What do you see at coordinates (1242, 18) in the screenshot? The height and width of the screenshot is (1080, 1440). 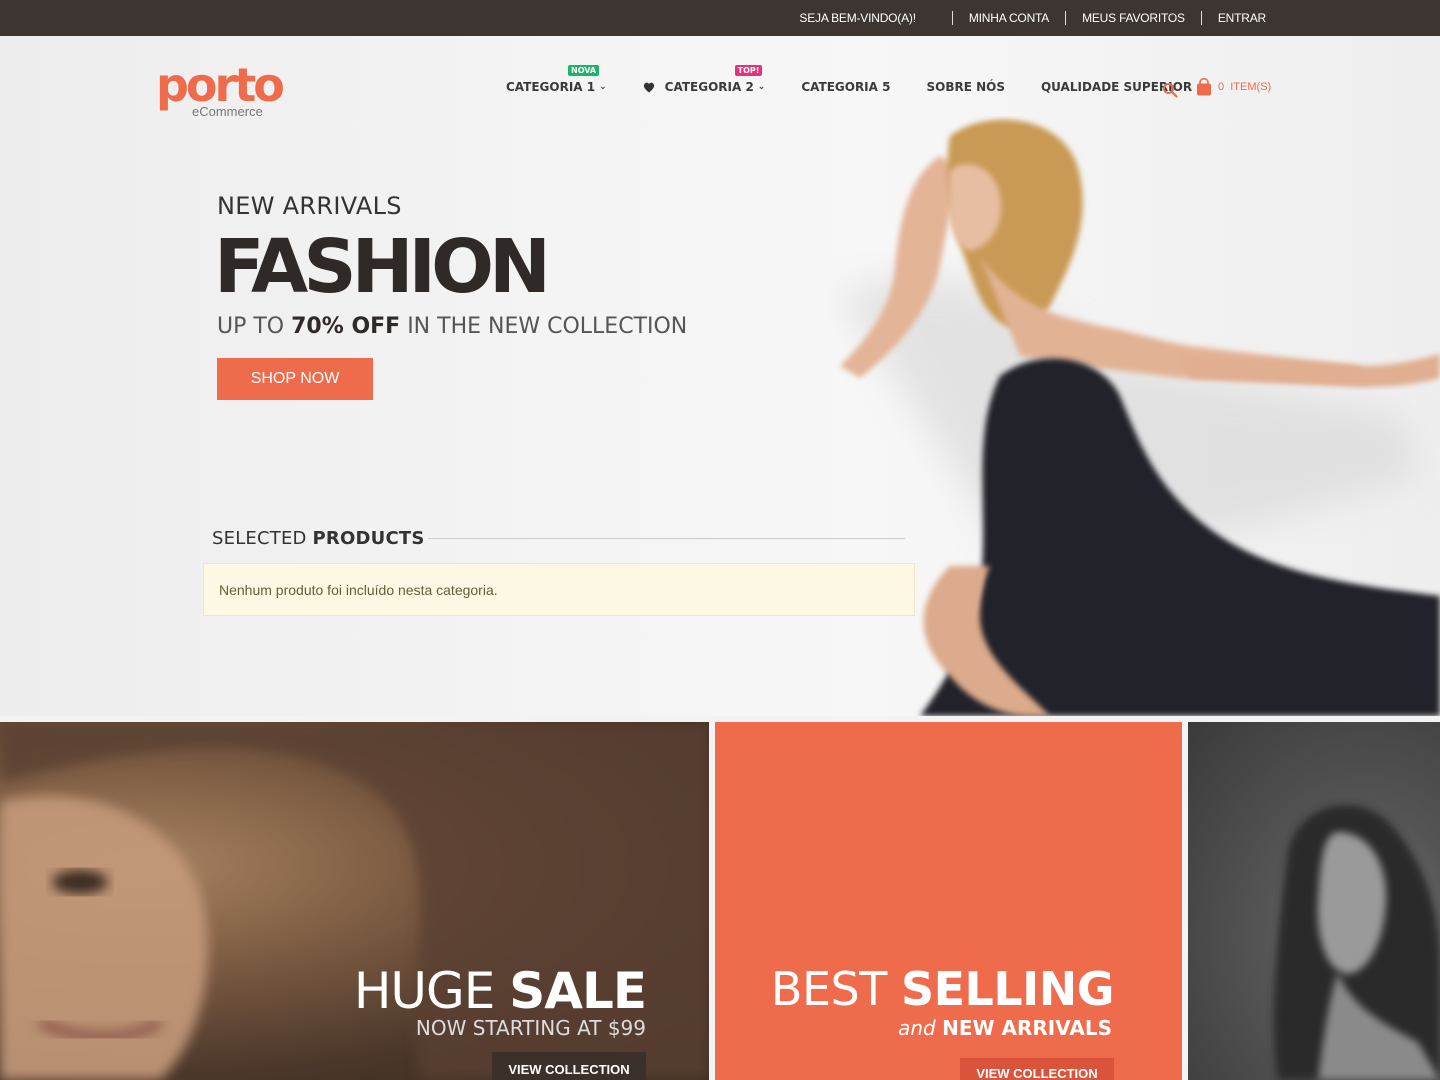 I see `link-login: ENTRAR` at bounding box center [1242, 18].